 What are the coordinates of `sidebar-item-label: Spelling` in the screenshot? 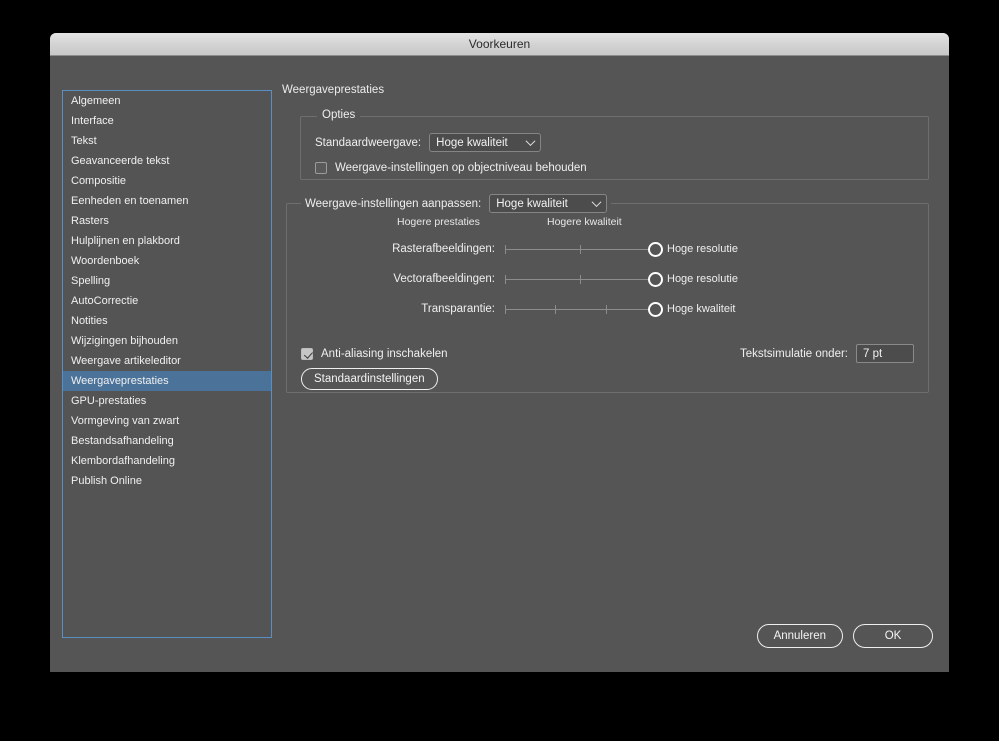 It's located at (91, 280).